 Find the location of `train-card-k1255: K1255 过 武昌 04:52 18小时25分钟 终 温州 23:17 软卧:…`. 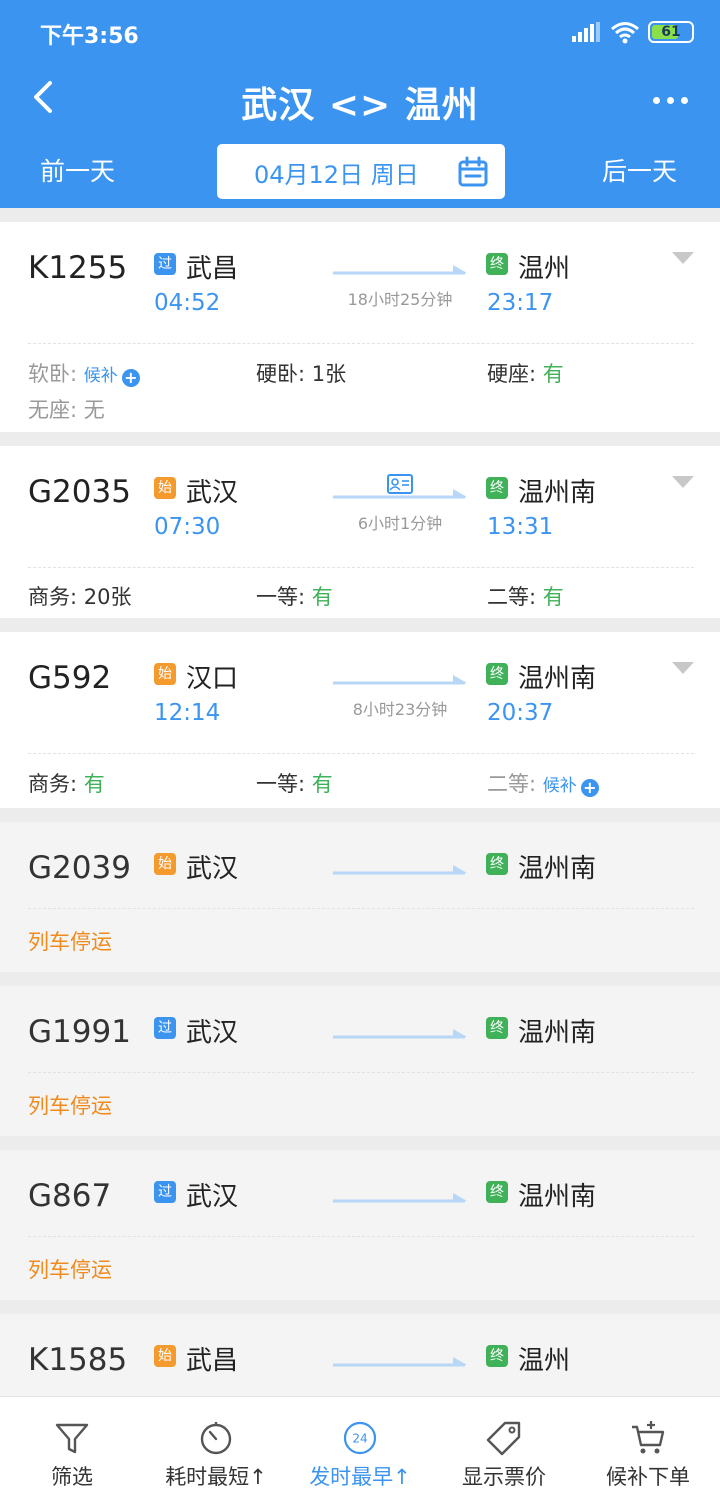

train-card-k1255: K1255 过 武昌 04:52 18小时25分钟 终 温州 23:17 软卧:… is located at coordinates (360, 327).